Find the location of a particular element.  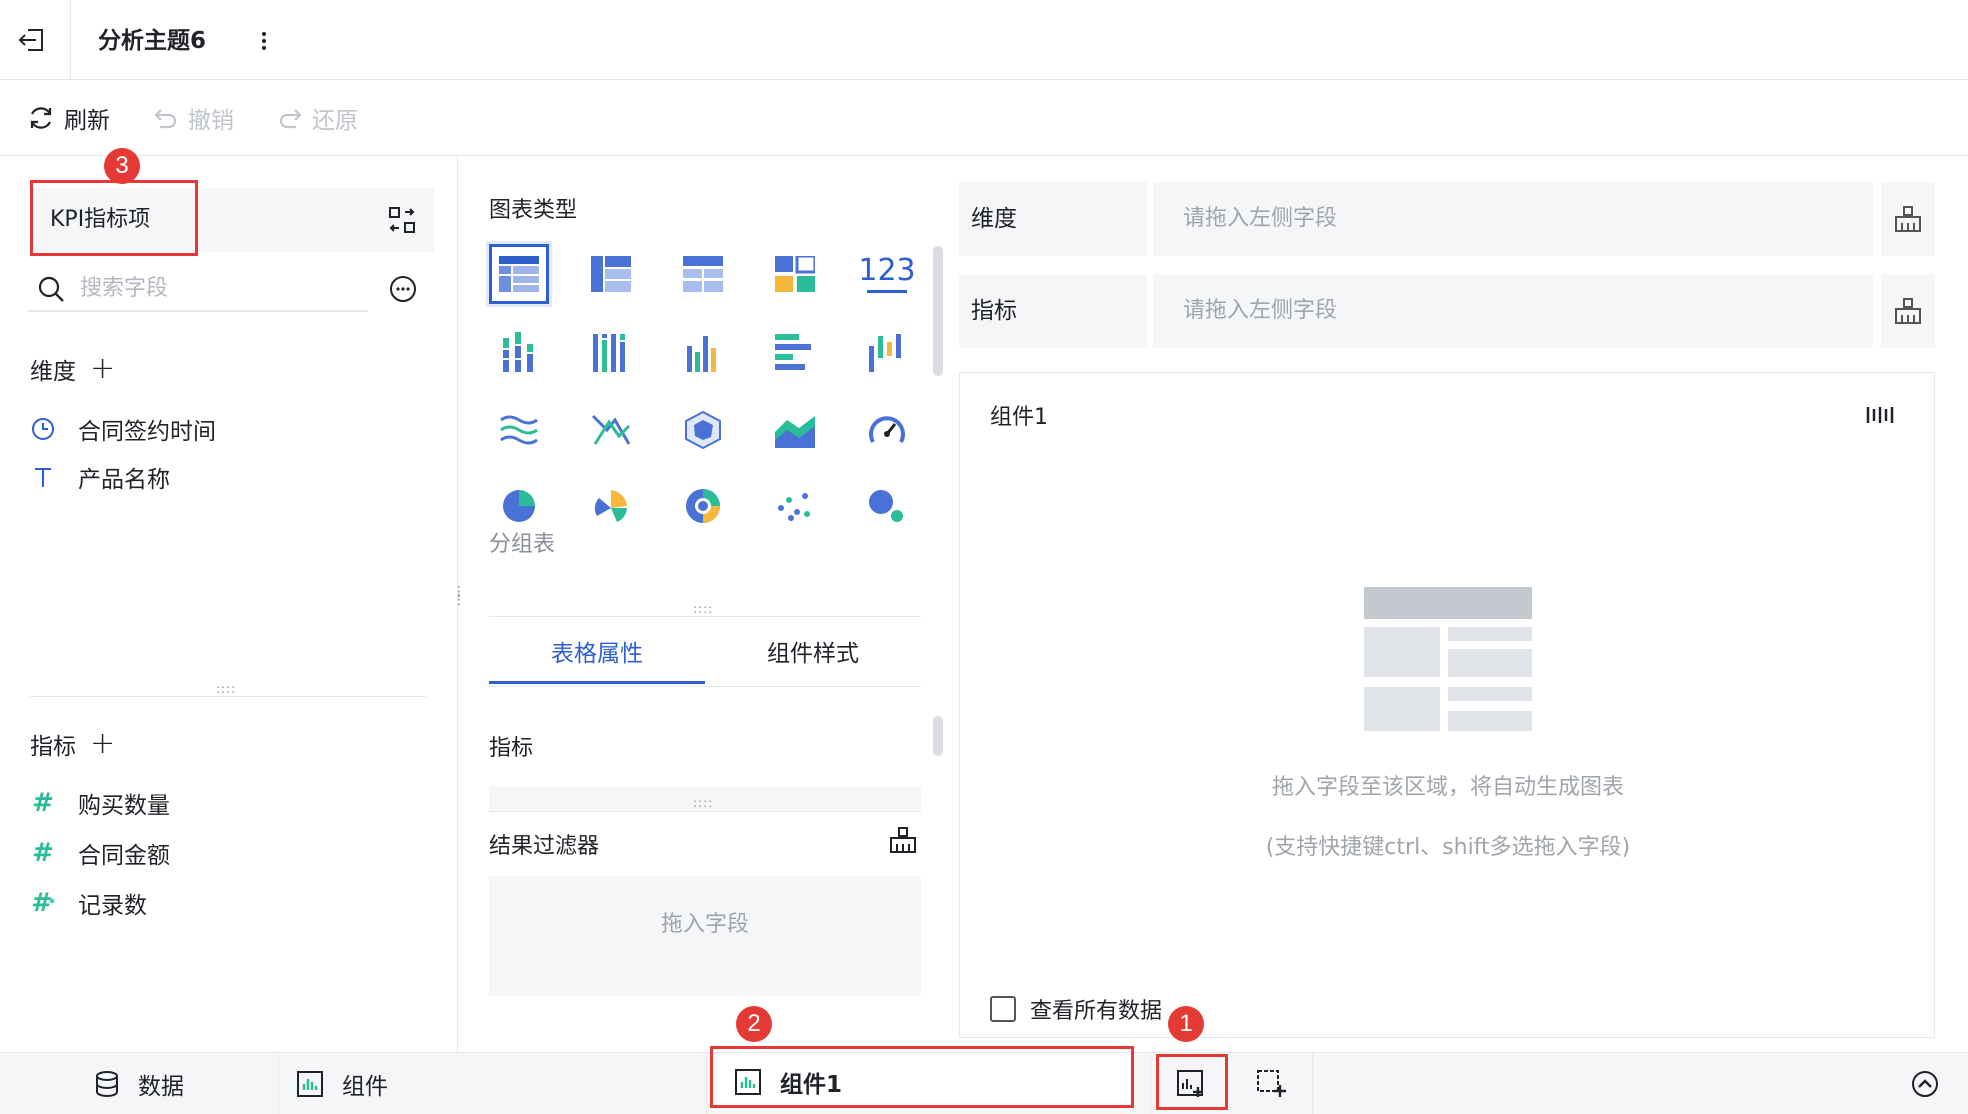

collapse-up-icon is located at coordinates (1925, 1084).